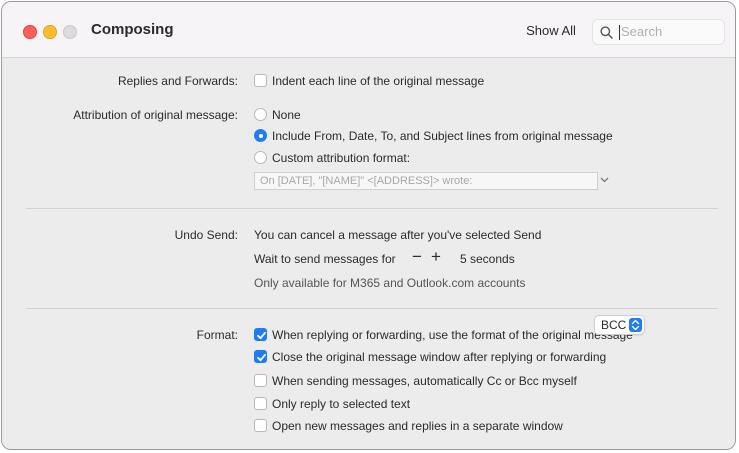 The width and height of the screenshot is (739, 453). Describe the element at coordinates (177, 81) in the screenshot. I see `replies-forwards-label: Replies and Forwards:` at that location.